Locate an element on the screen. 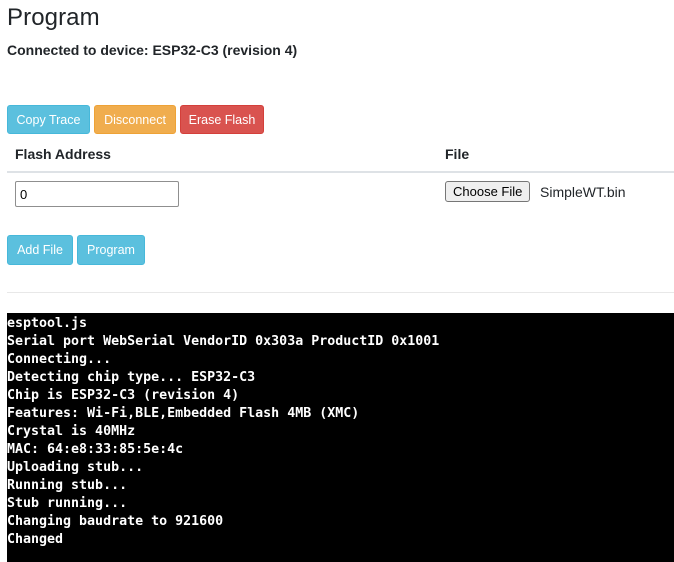 The image size is (674, 562). console-line: esptool.js is located at coordinates (47, 323).